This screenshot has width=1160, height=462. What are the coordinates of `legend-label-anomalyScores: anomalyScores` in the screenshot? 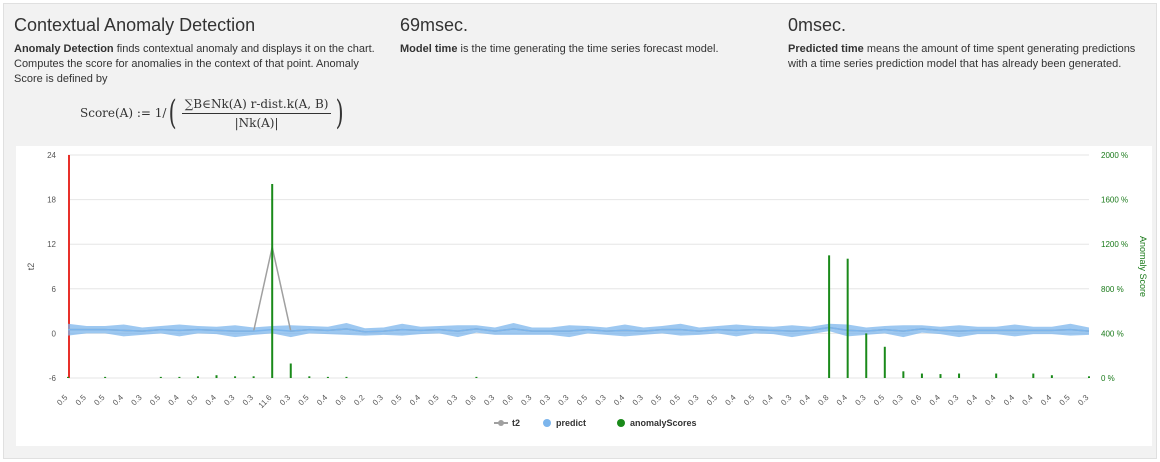 It's located at (663, 423).